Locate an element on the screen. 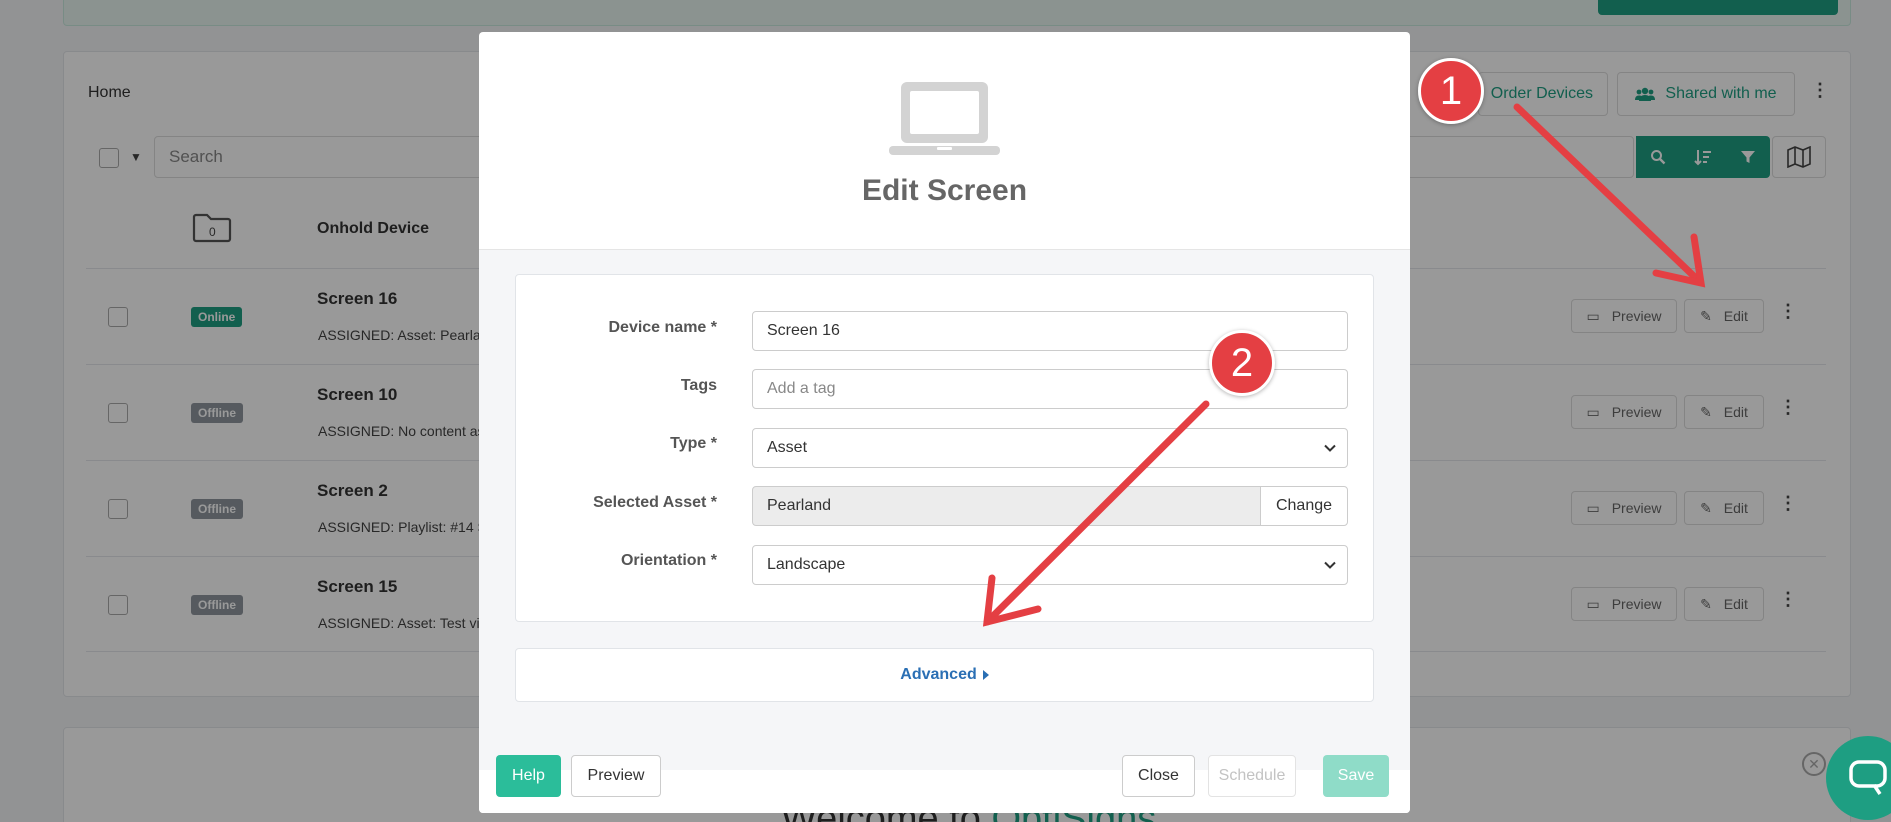  callout-2: 2 is located at coordinates (1242, 363).